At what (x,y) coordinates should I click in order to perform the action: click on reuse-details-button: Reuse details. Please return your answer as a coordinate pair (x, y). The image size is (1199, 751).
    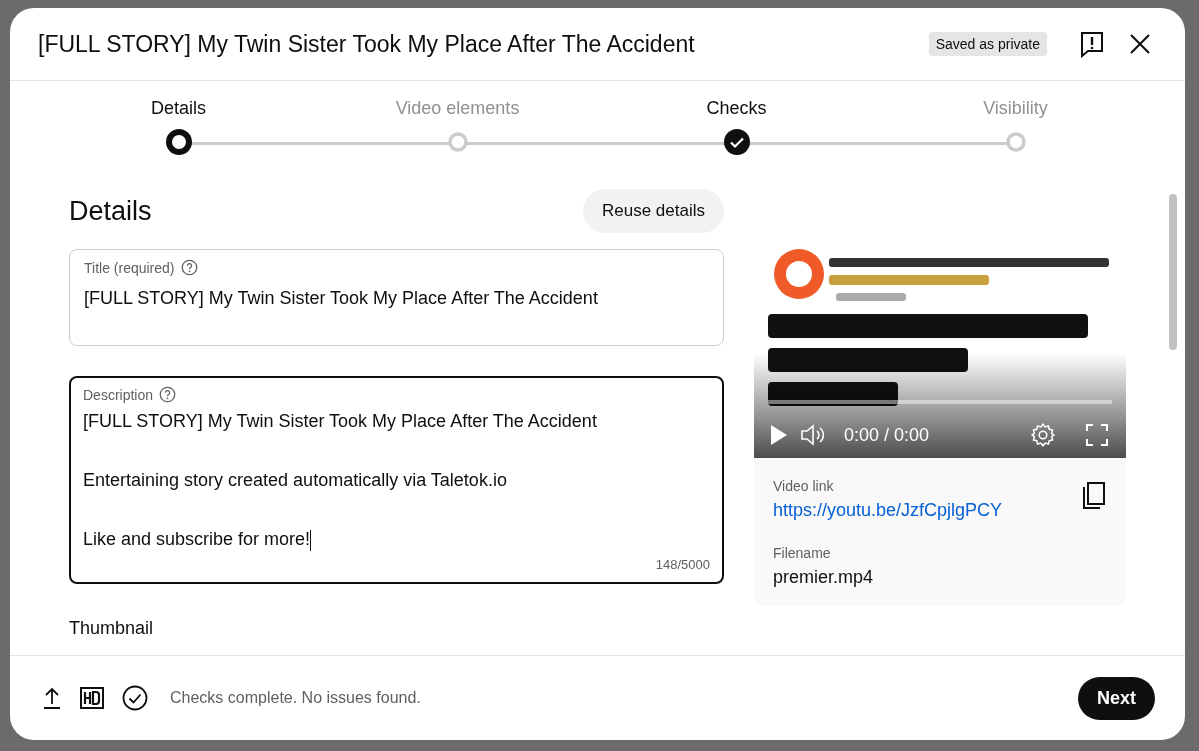
    Looking at the image, I should click on (653, 211).